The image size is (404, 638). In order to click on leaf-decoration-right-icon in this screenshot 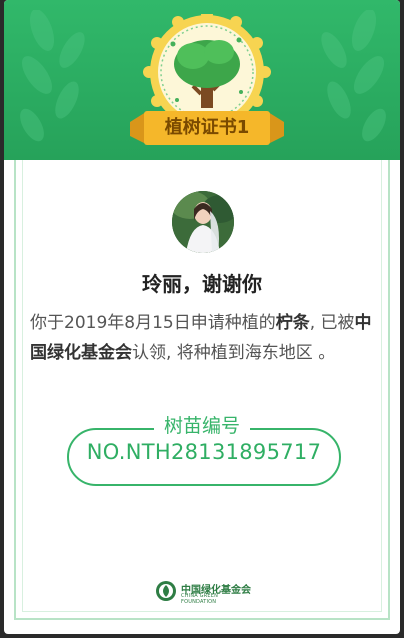, I will do `click(353, 76)`.